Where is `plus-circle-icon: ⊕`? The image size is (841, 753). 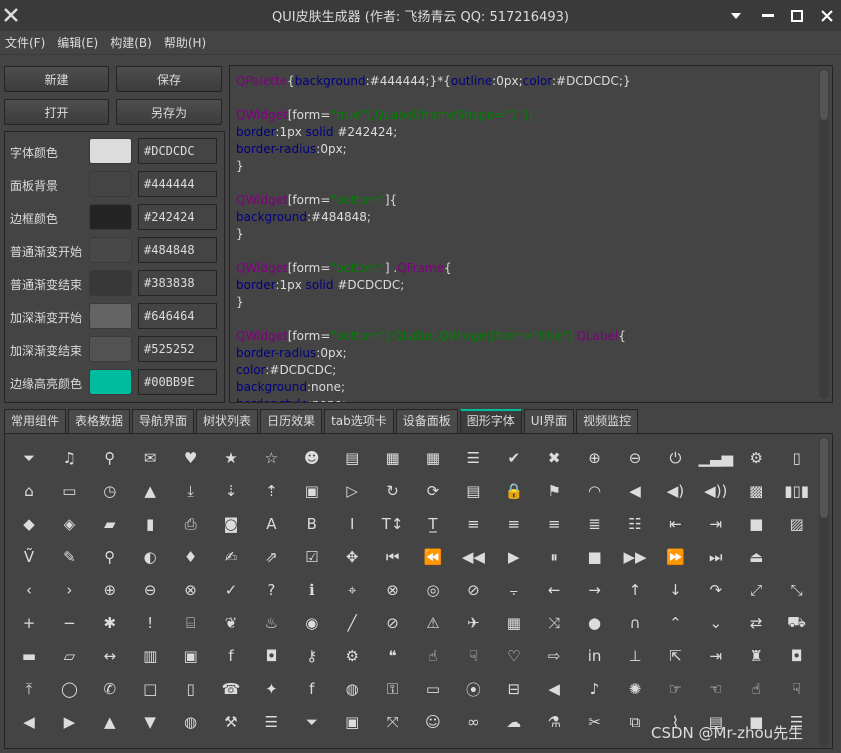
plus-circle-icon: ⊕ is located at coordinates (110, 590).